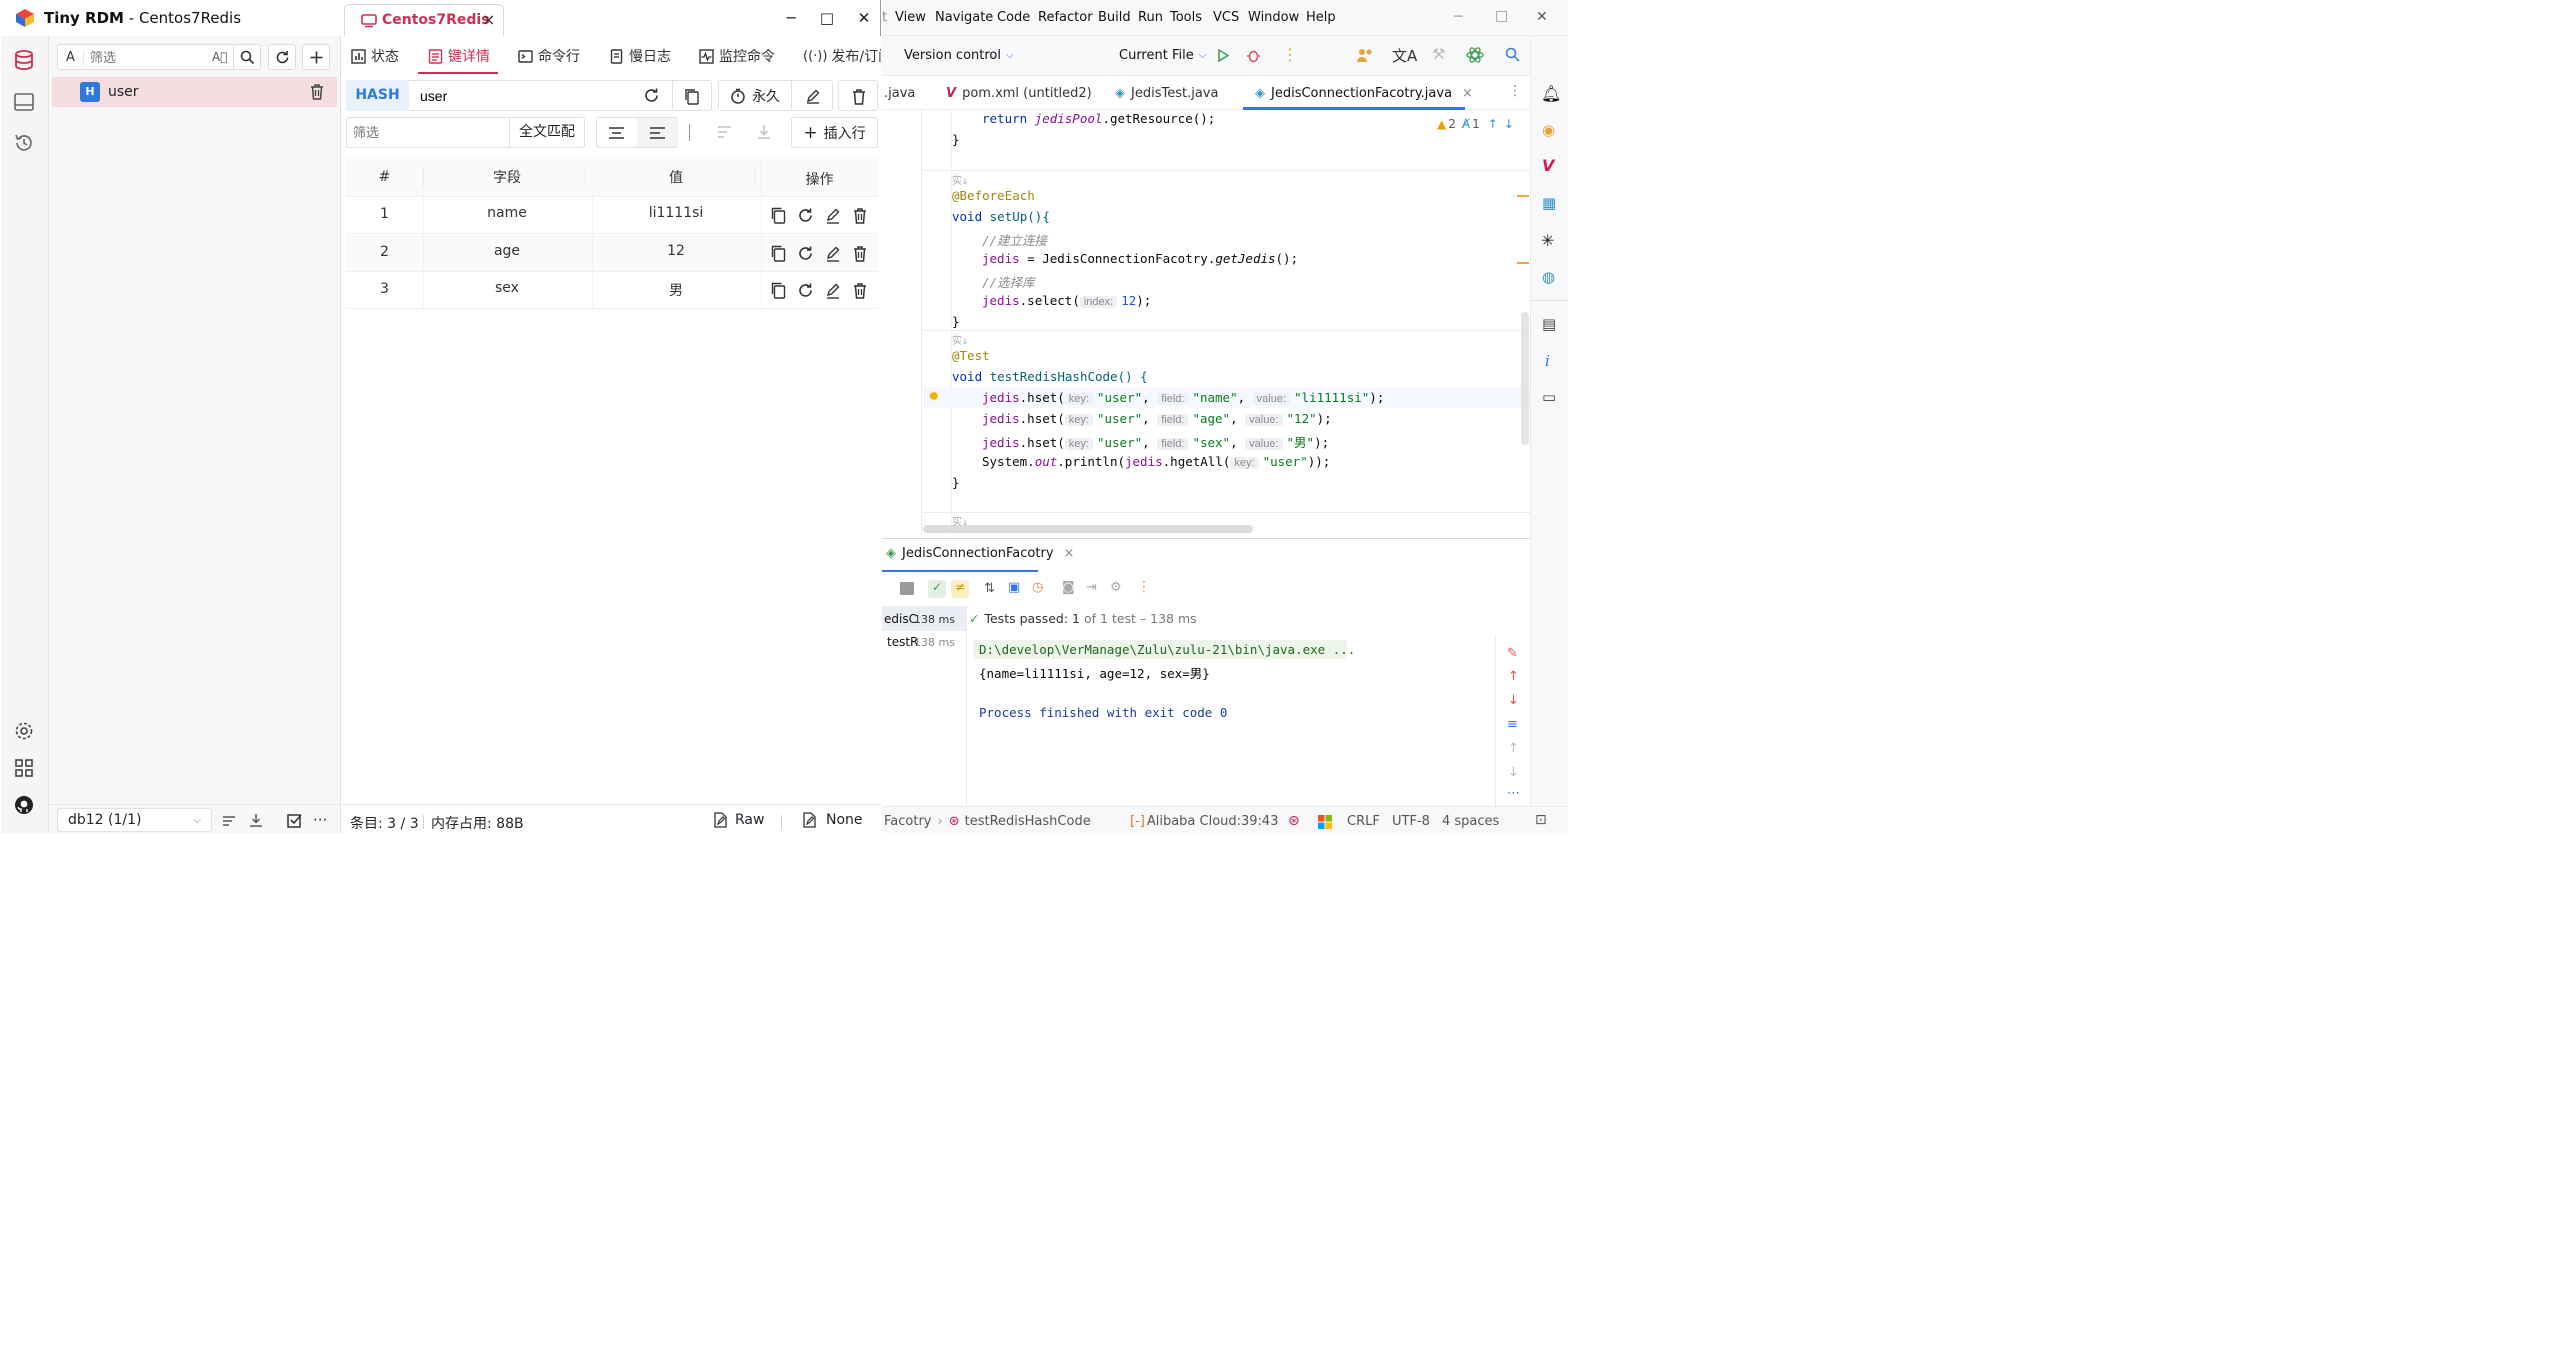 Image resolution: width=2559 pixels, height=1360 pixels. Describe the element at coordinates (692, 95) in the screenshot. I see `copy-key-button` at that location.